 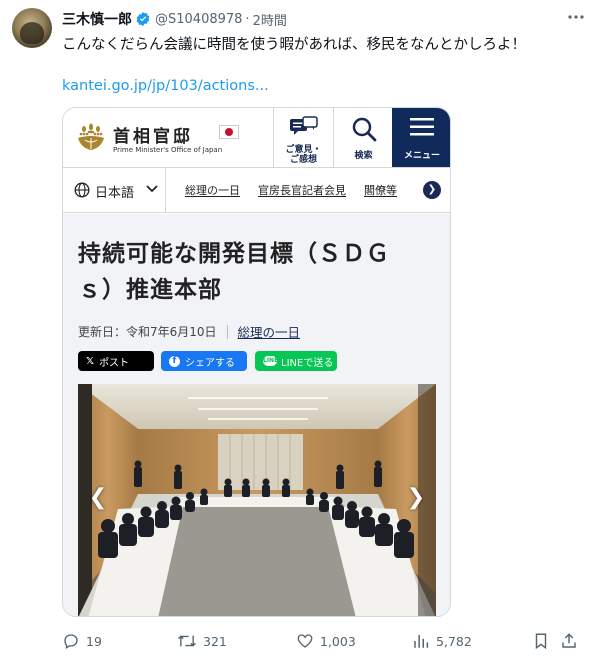 I want to click on opinion-button: ご意見・ご感想, so click(x=303, y=137).